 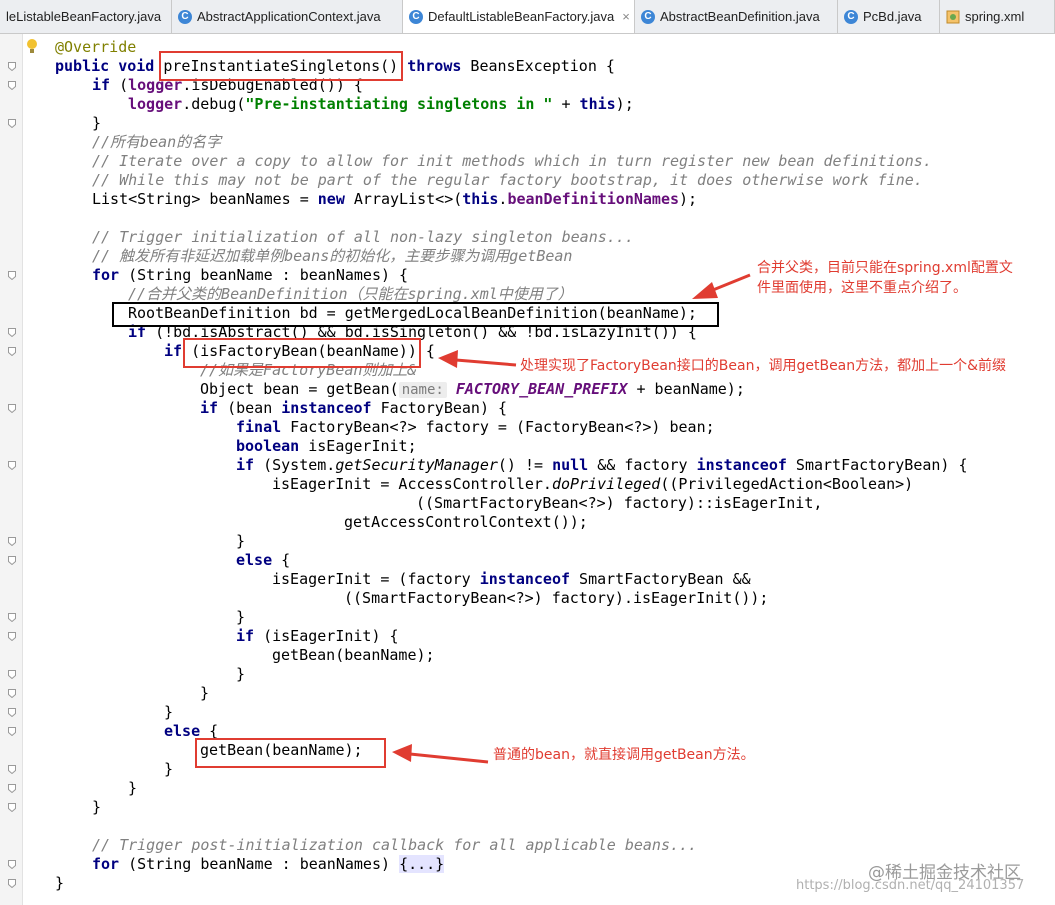 What do you see at coordinates (910, 885) in the screenshot?
I see `watermark-url: https://blog.csdn.net/qq_24101357` at bounding box center [910, 885].